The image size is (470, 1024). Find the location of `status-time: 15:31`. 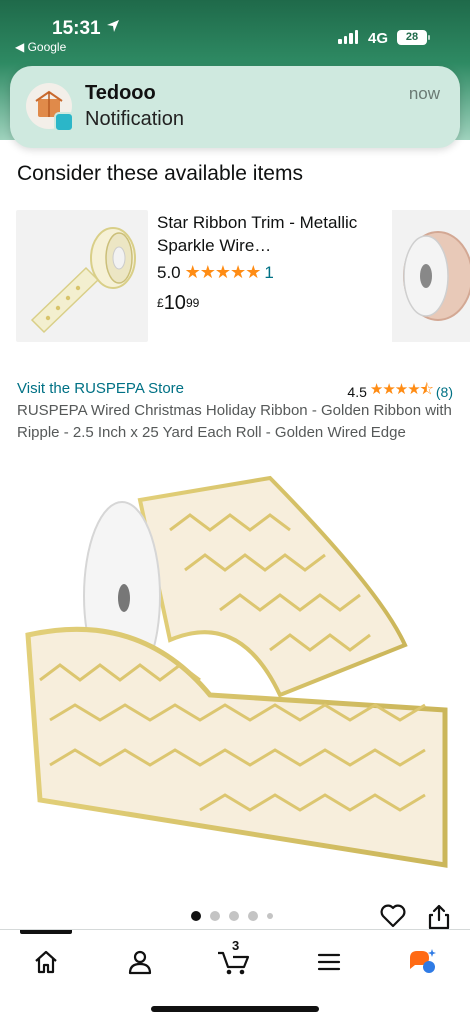

status-time: 15:31 is located at coordinates (76, 28).